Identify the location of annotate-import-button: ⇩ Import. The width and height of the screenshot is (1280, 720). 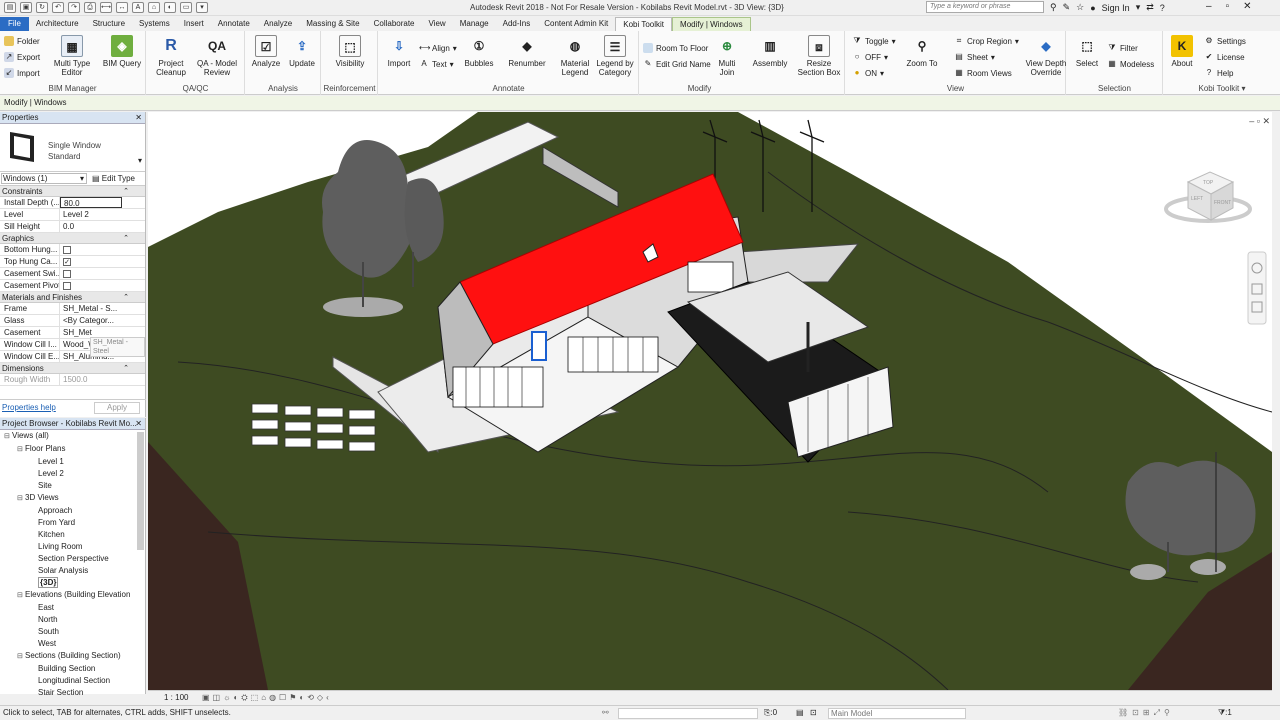
(399, 51).